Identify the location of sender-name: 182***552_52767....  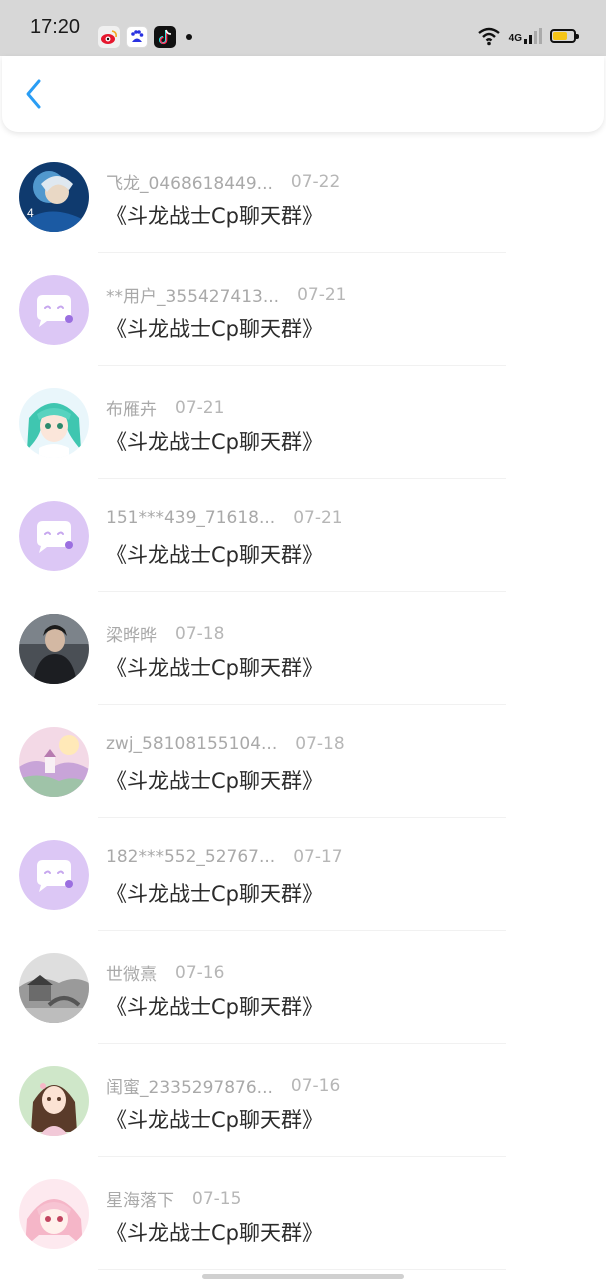
(190, 857).